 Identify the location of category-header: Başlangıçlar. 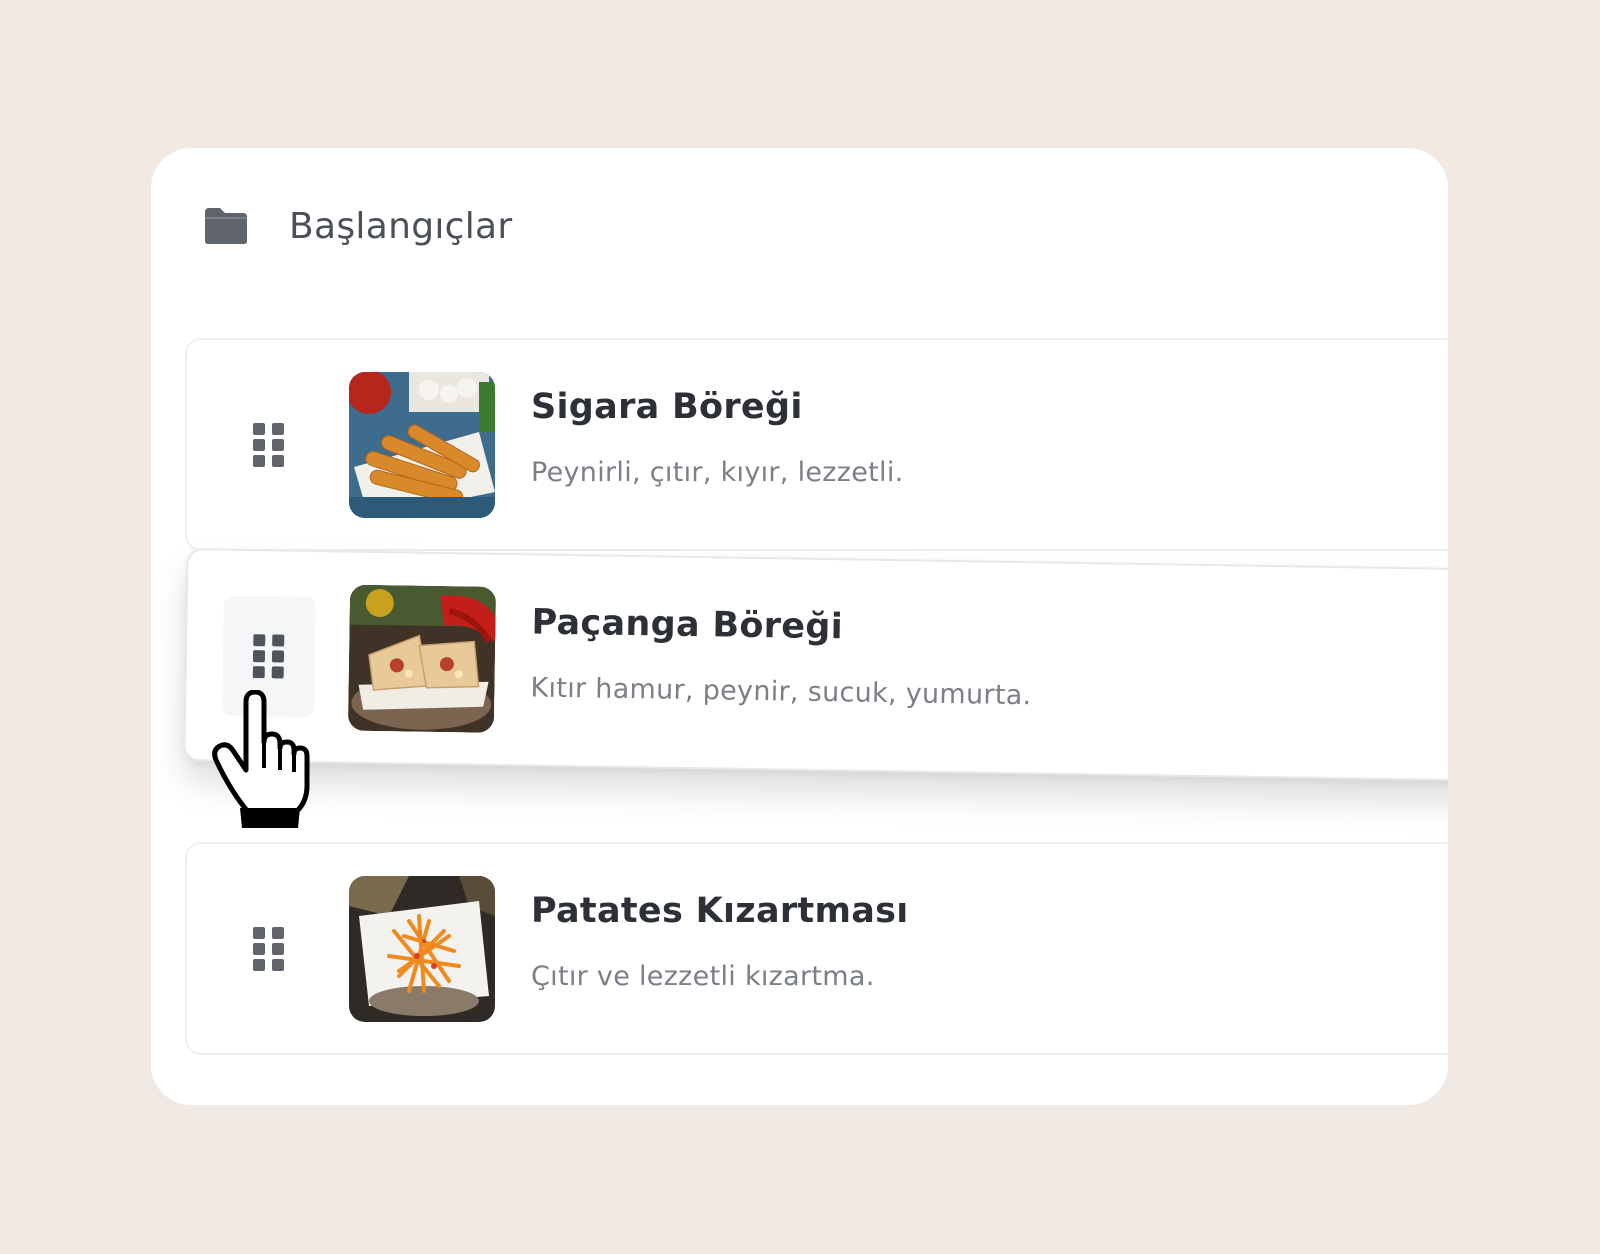
(358, 226).